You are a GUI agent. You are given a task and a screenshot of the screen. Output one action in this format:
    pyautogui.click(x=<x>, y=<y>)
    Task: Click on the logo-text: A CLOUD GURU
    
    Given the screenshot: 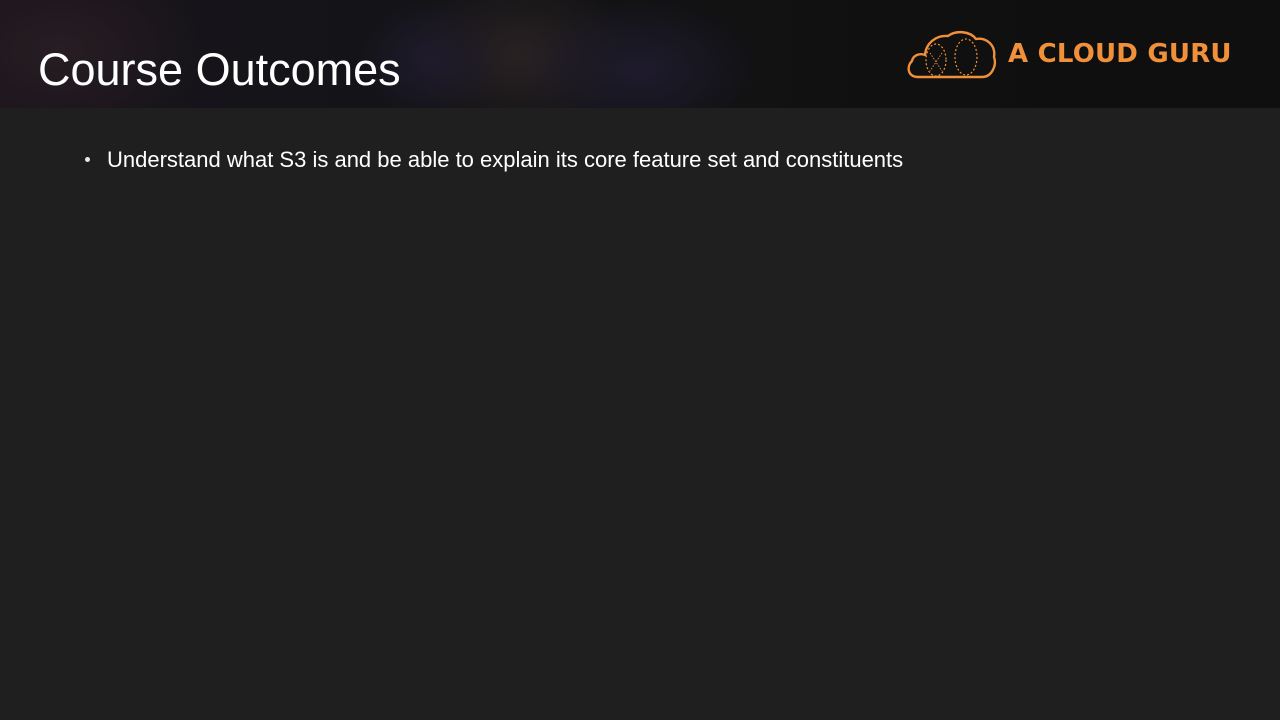 What is the action you would take?
    pyautogui.click(x=1120, y=54)
    